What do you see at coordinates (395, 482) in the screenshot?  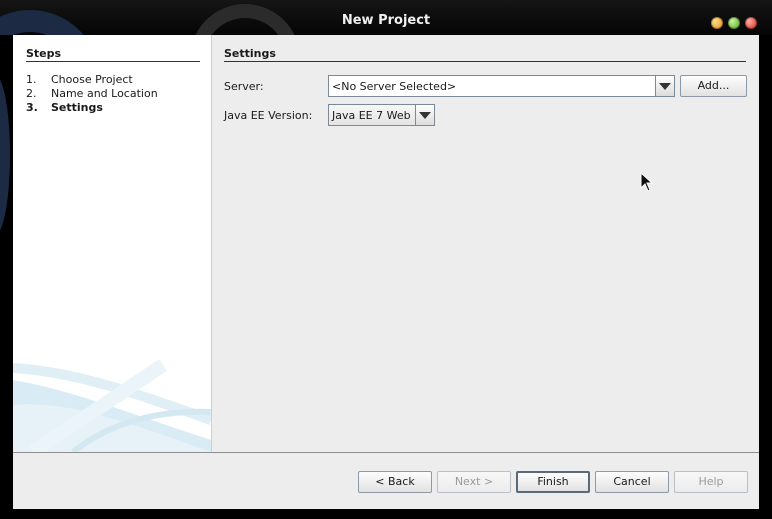 I see `back-button: < Back` at bounding box center [395, 482].